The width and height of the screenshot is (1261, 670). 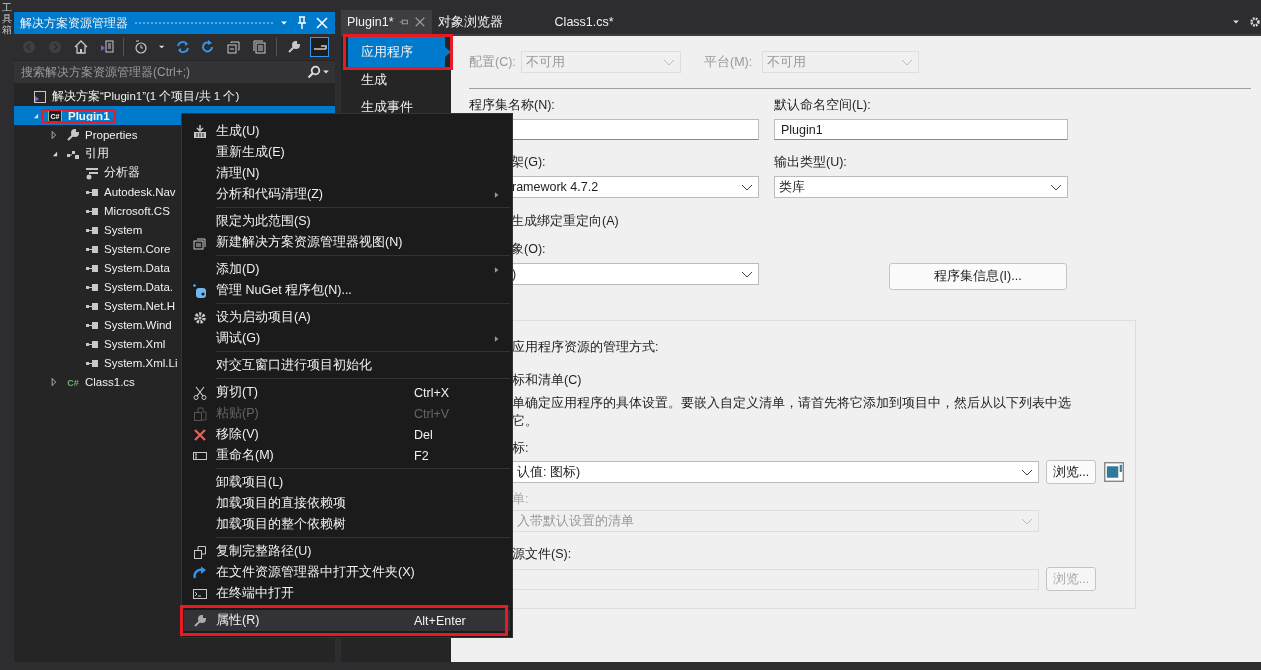 What do you see at coordinates (584, 22) in the screenshot?
I see `editor-tab: Class1.cs*` at bounding box center [584, 22].